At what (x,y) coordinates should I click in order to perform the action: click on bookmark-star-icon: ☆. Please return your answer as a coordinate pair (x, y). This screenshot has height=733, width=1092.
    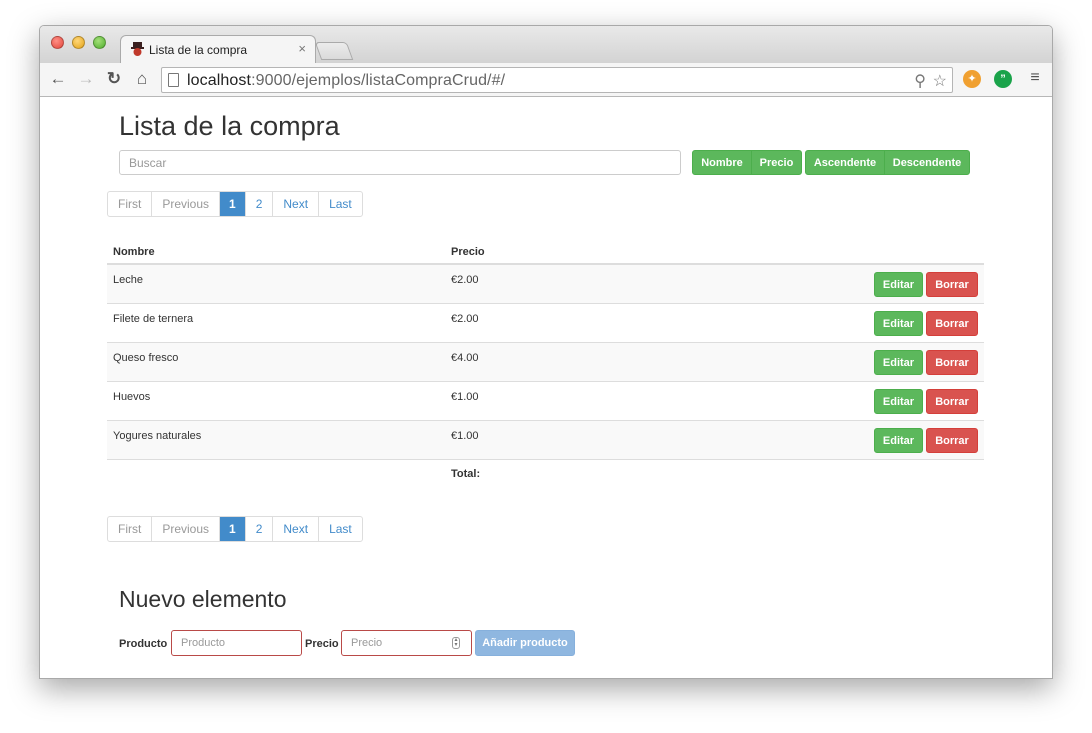
    Looking at the image, I should click on (940, 81).